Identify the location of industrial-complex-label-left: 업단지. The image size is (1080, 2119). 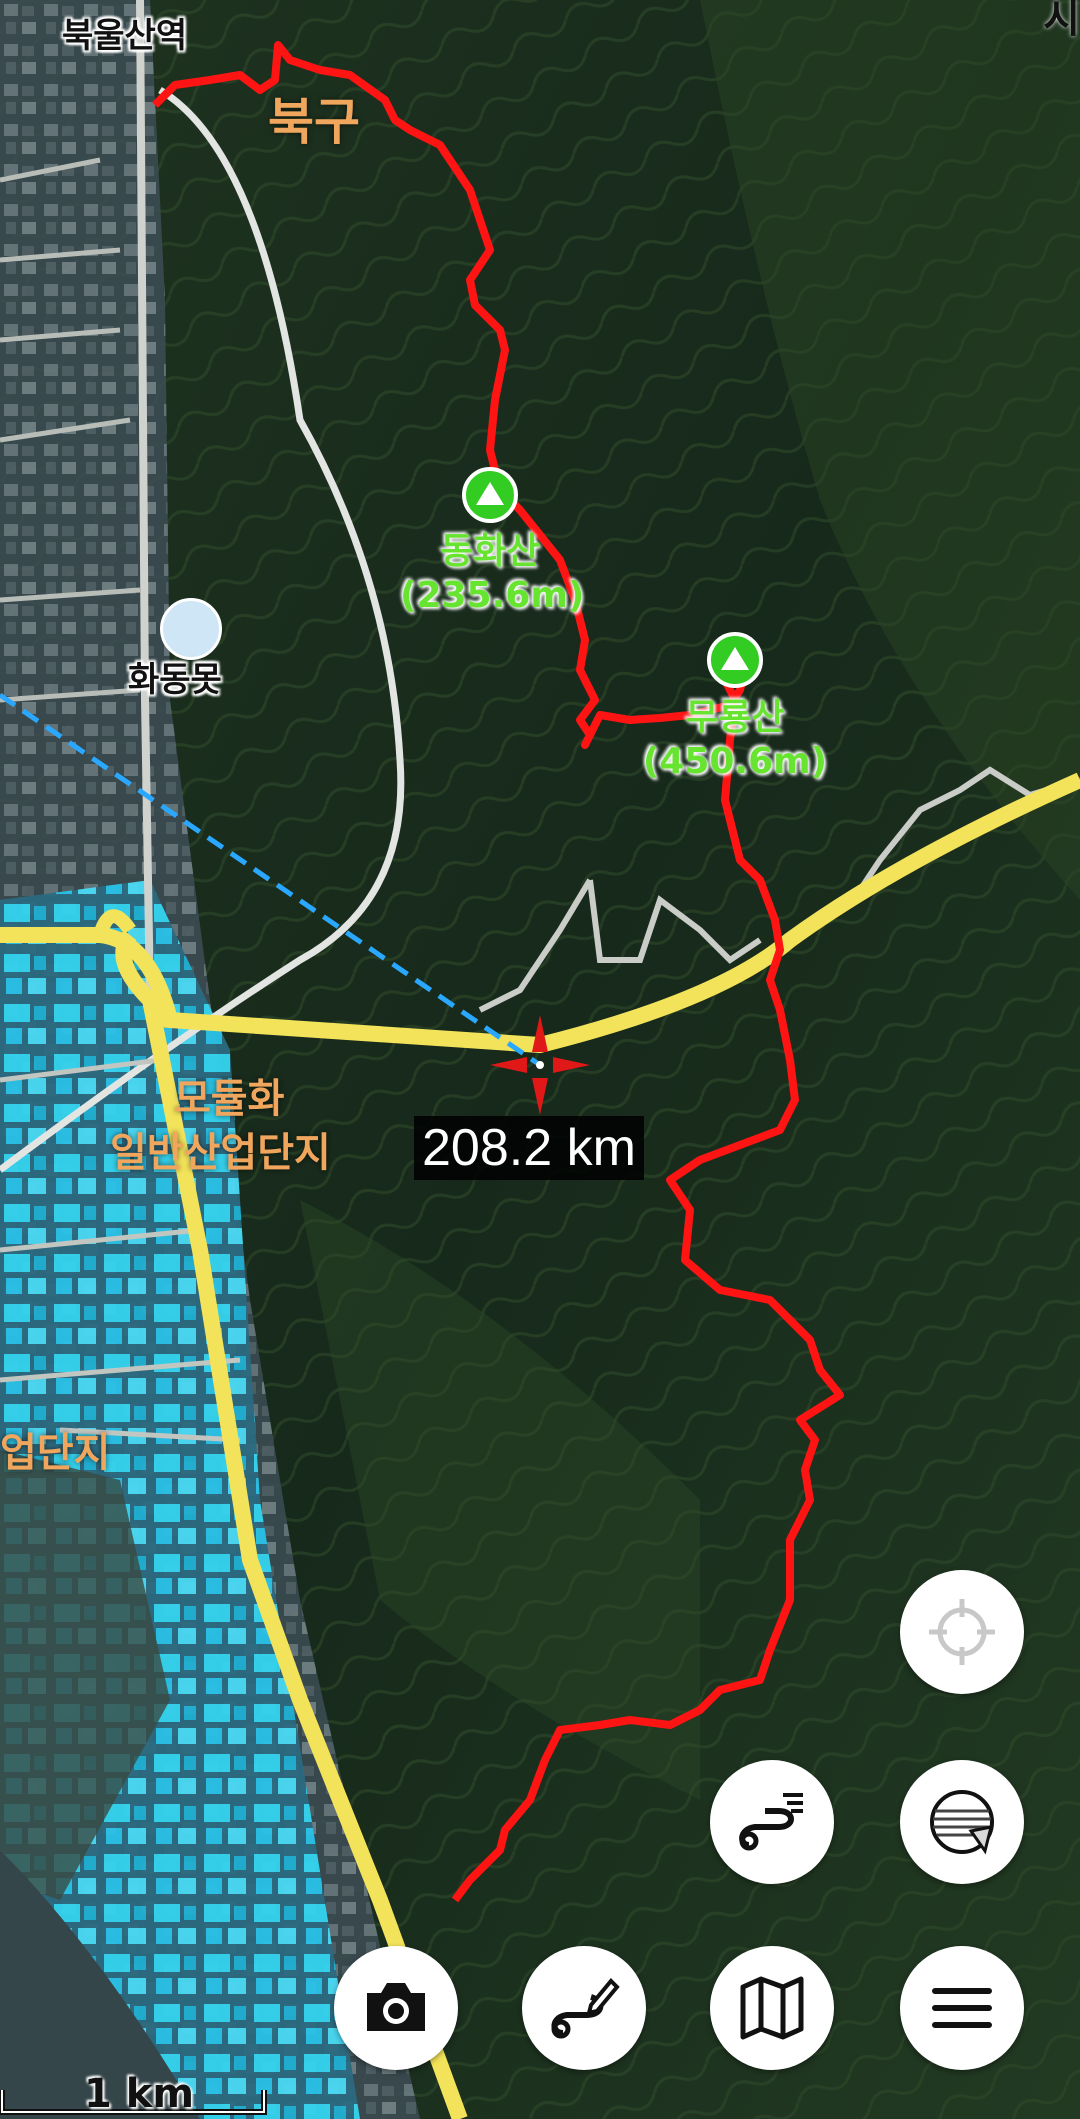
(55, 1453).